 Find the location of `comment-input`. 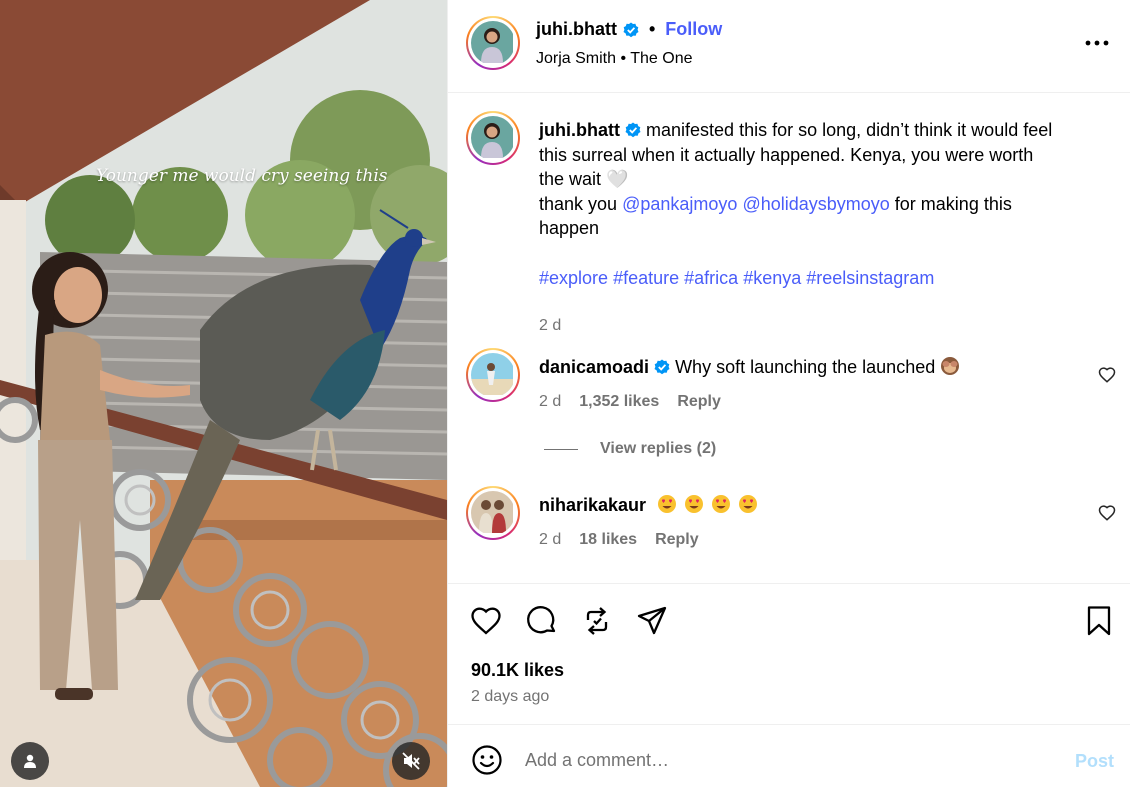

comment-input is located at coordinates (795, 760).